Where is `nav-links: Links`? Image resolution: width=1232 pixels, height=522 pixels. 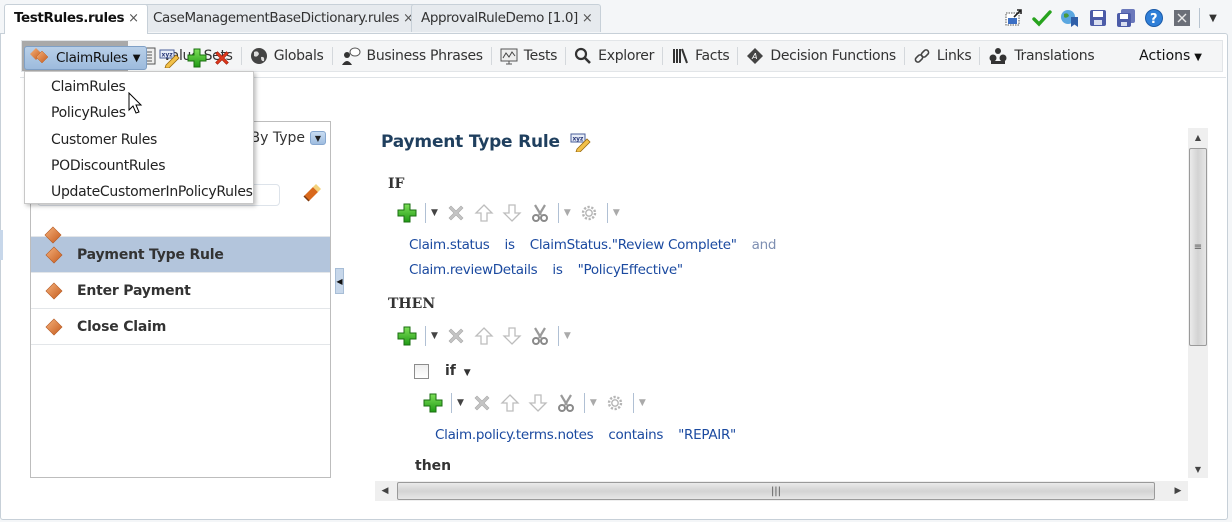 nav-links: Links is located at coordinates (942, 56).